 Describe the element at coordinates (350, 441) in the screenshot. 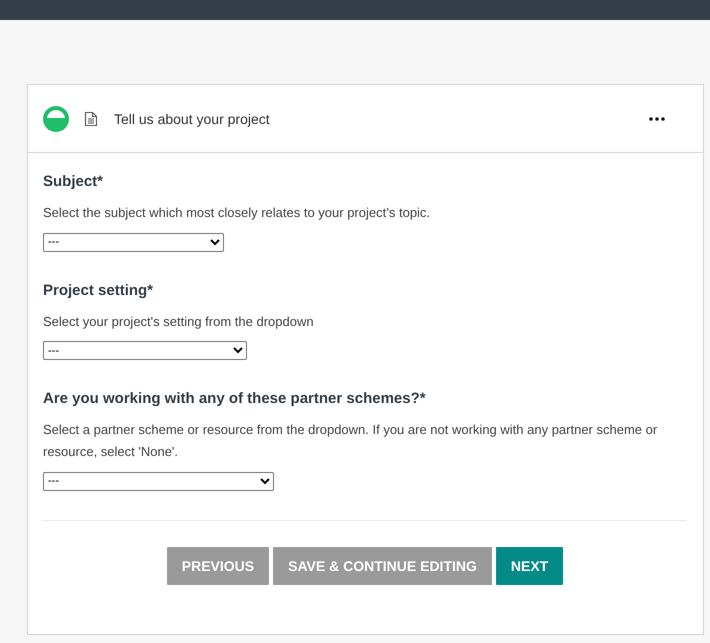

I see `help-text: Select a partner scheme or resource from the dropdown. If you are not working with any partner scheme or resource, select 'None'.` at that location.